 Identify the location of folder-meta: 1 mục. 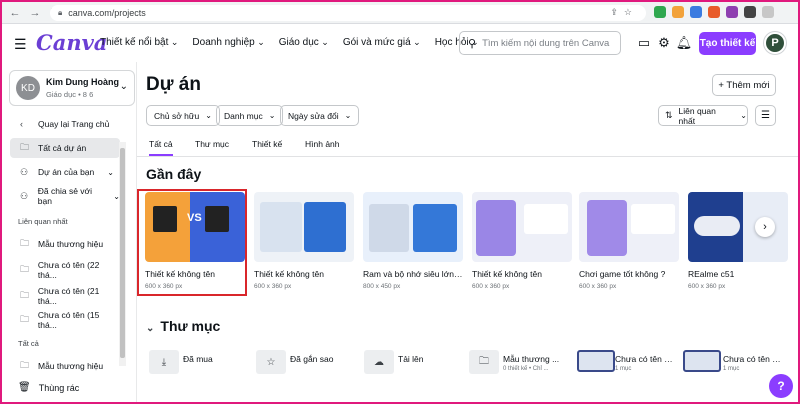
(623, 369).